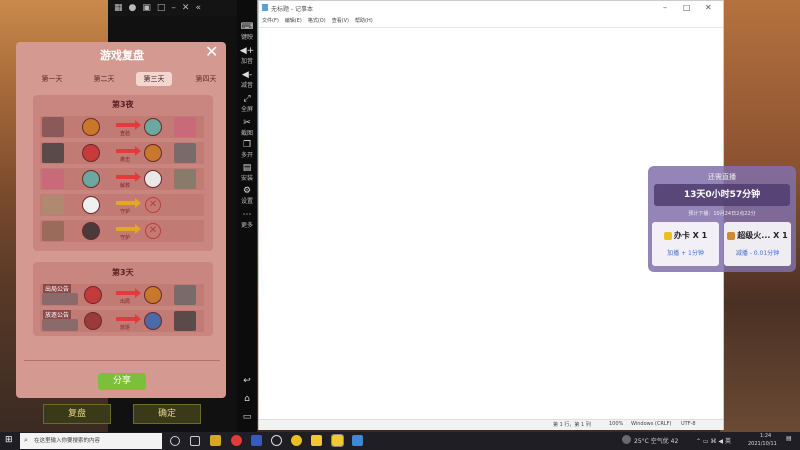 The width and height of the screenshot is (800, 450). Describe the element at coordinates (93, 321) in the screenshot. I see `vote-icon` at that location.